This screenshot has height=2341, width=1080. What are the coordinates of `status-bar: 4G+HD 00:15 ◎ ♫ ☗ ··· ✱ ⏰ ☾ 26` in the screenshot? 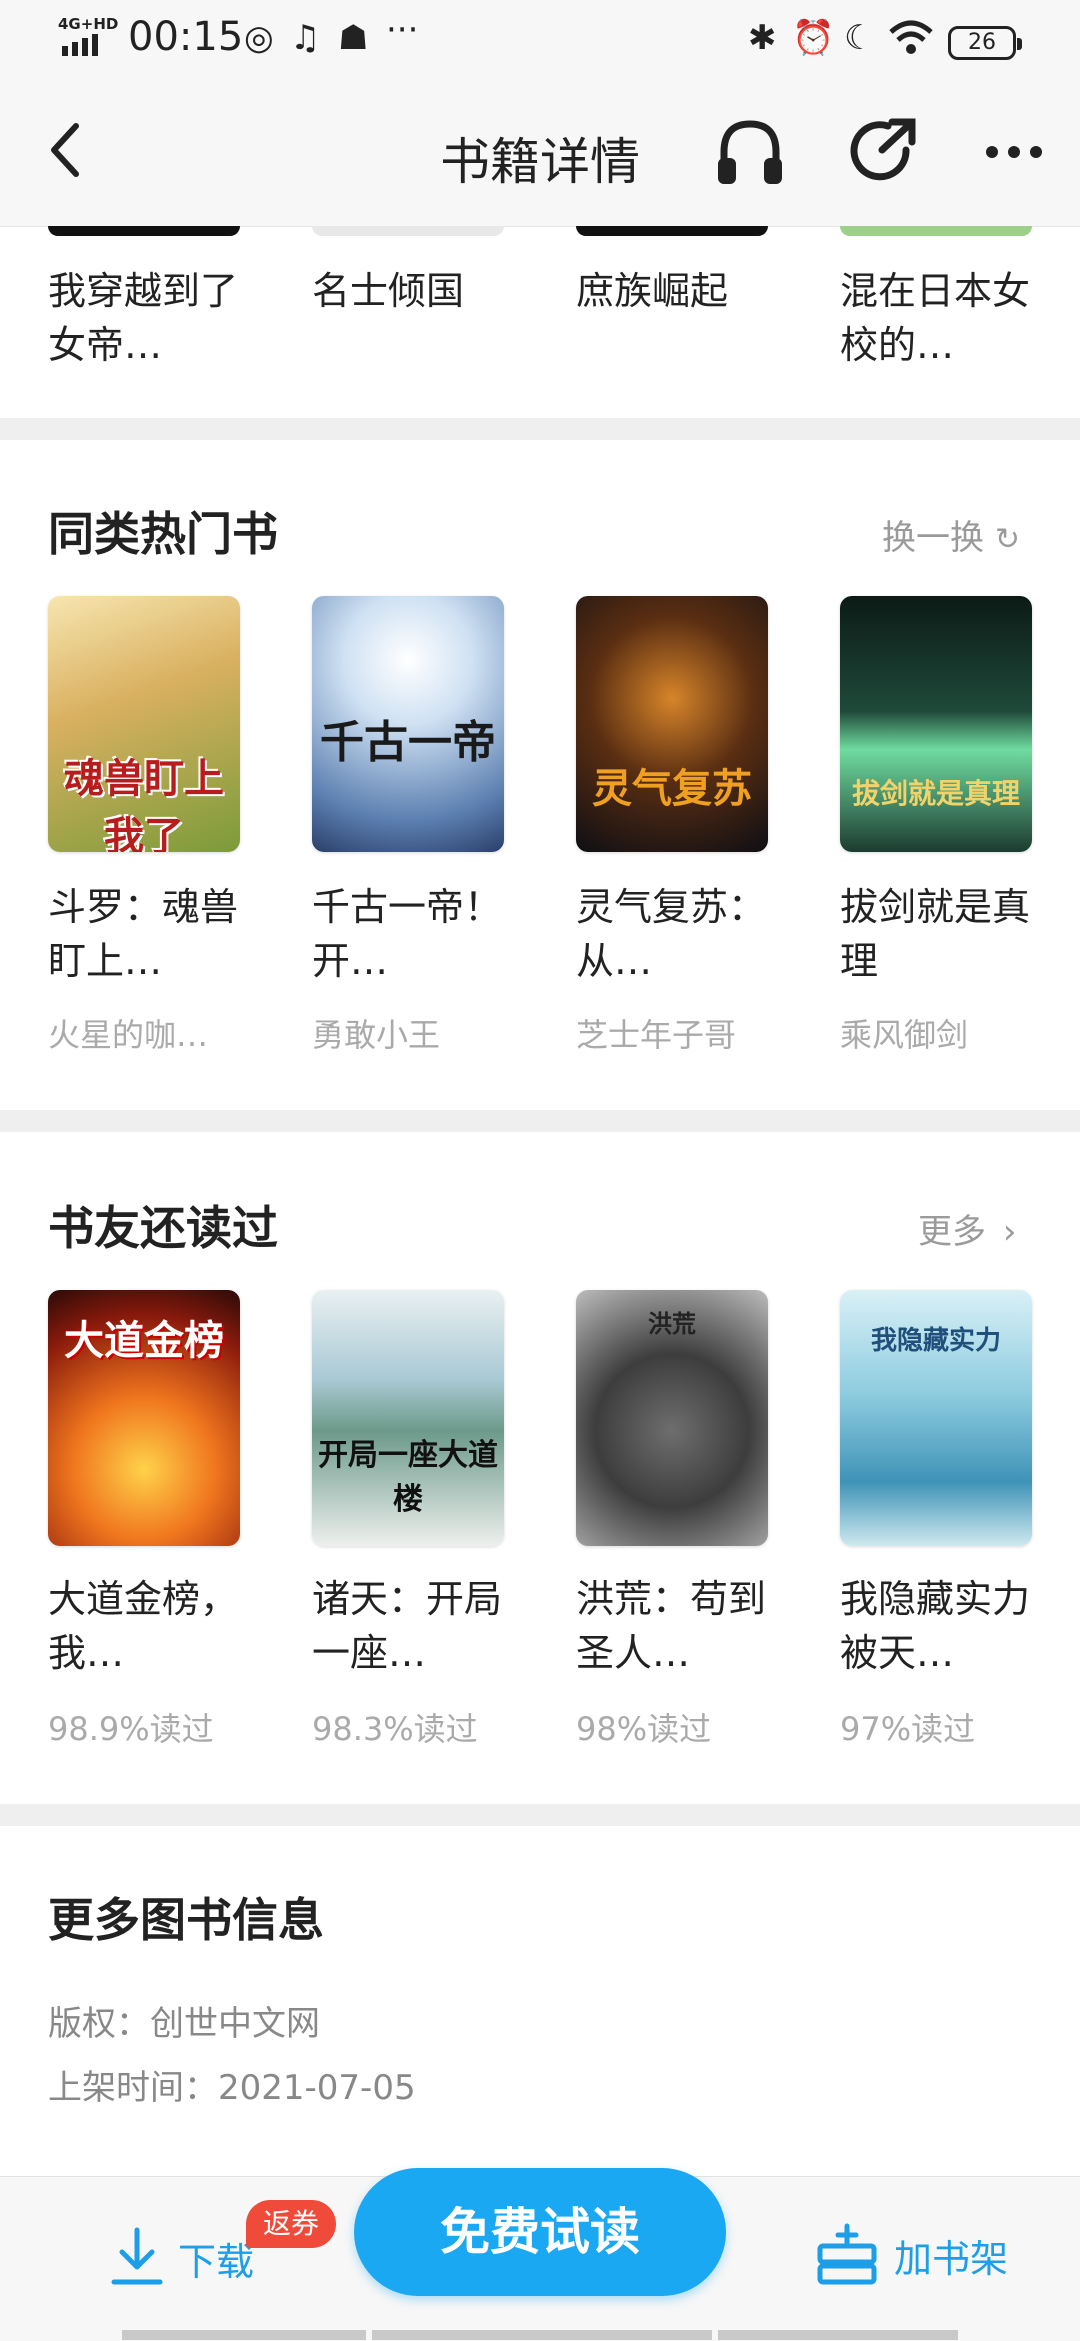 It's located at (540, 42).